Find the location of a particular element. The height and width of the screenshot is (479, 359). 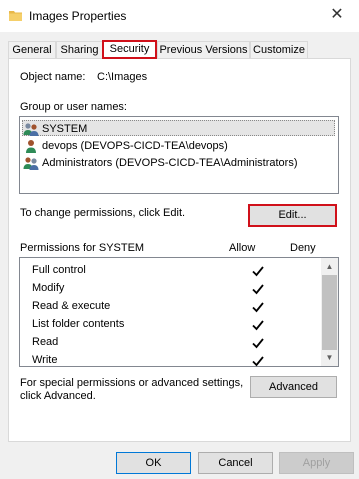

list-item-system: SYSTEM is located at coordinates (178, 128).